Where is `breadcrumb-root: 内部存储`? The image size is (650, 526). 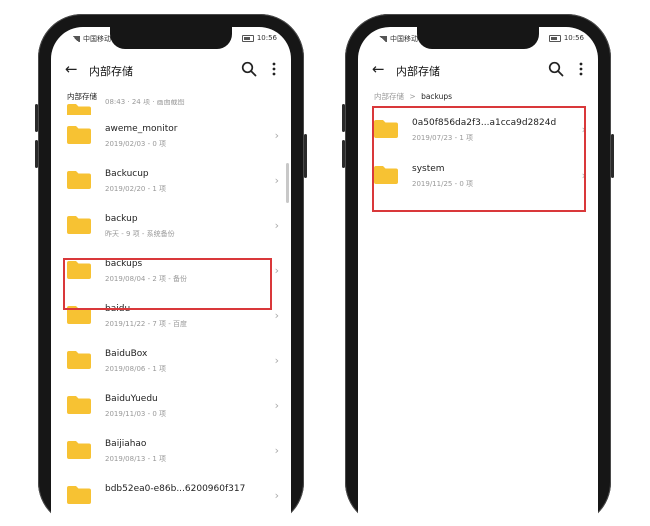
breadcrumb-root: 内部存储 is located at coordinates (389, 96).